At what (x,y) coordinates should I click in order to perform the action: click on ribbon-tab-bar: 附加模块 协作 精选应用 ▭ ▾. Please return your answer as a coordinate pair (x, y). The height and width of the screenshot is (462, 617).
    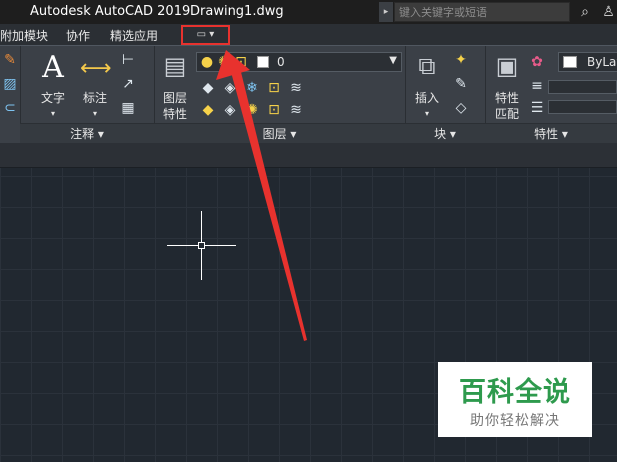
    Looking at the image, I should click on (308, 34).